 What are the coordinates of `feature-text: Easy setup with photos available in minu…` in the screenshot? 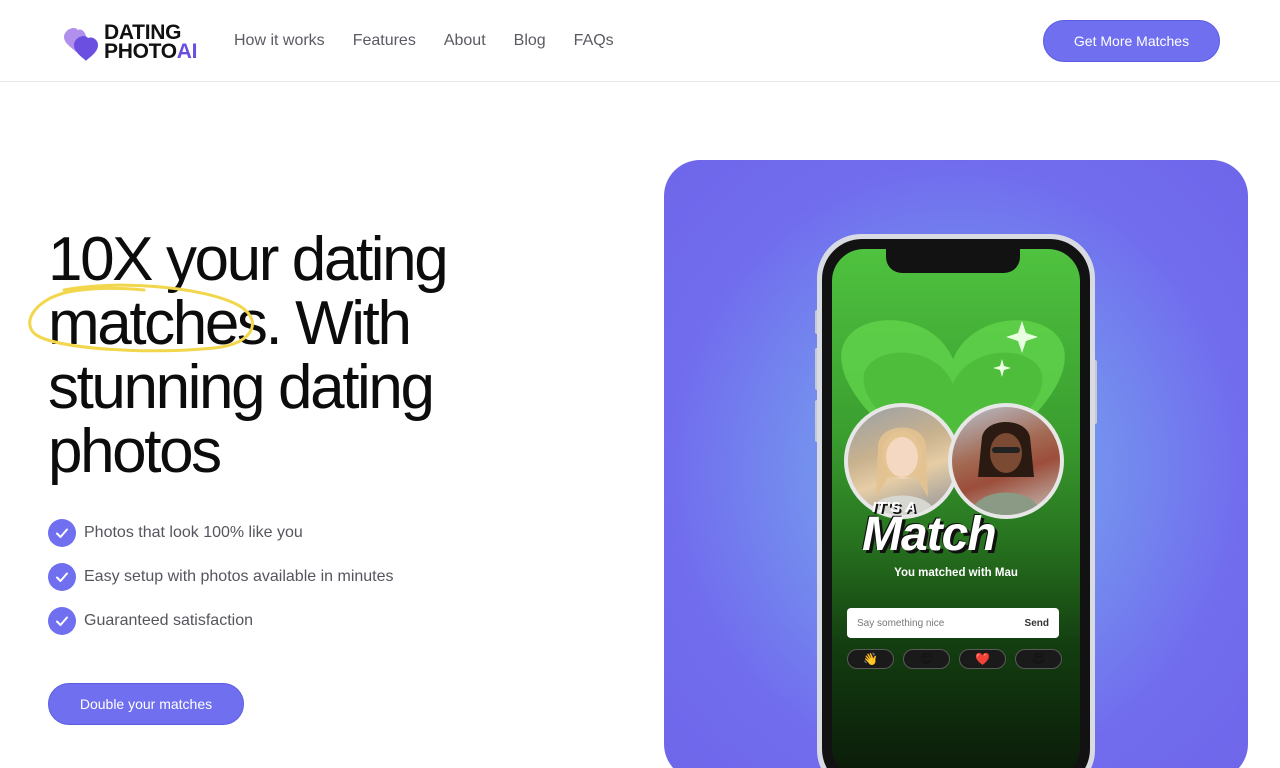 It's located at (239, 576).